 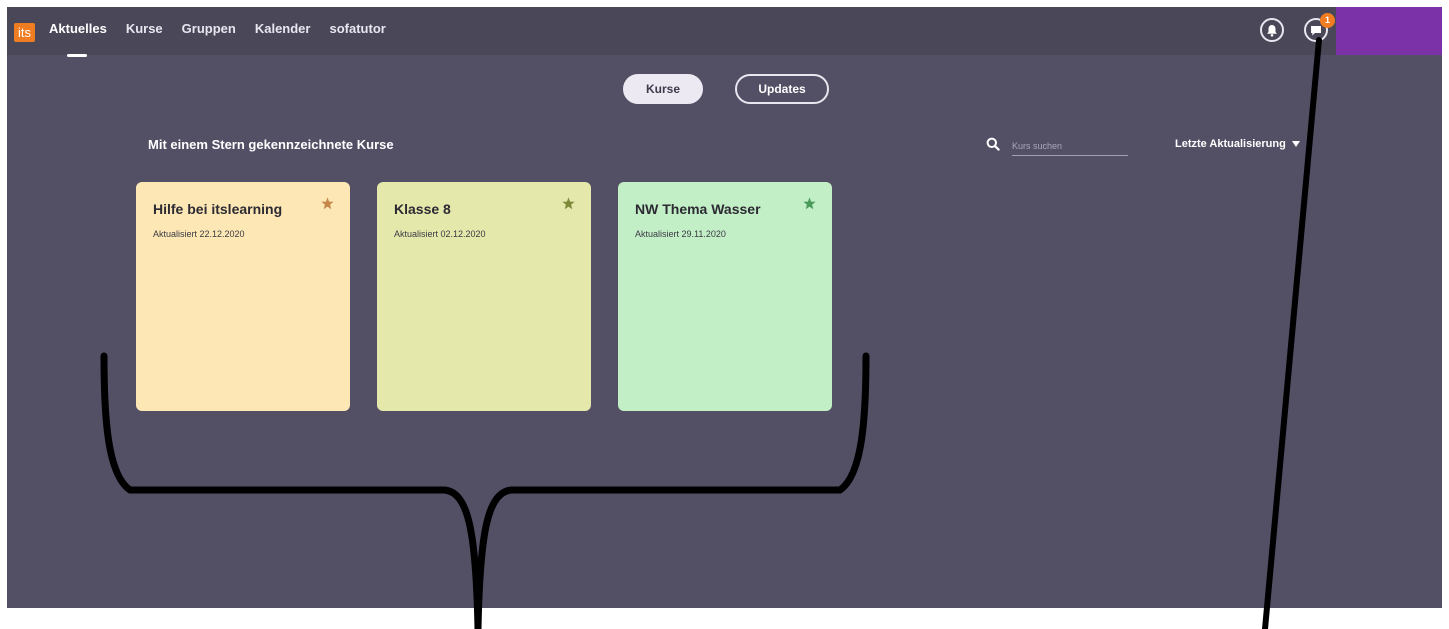 What do you see at coordinates (1292, 333) in the screenshot?
I see `annotation-pointer-line` at bounding box center [1292, 333].